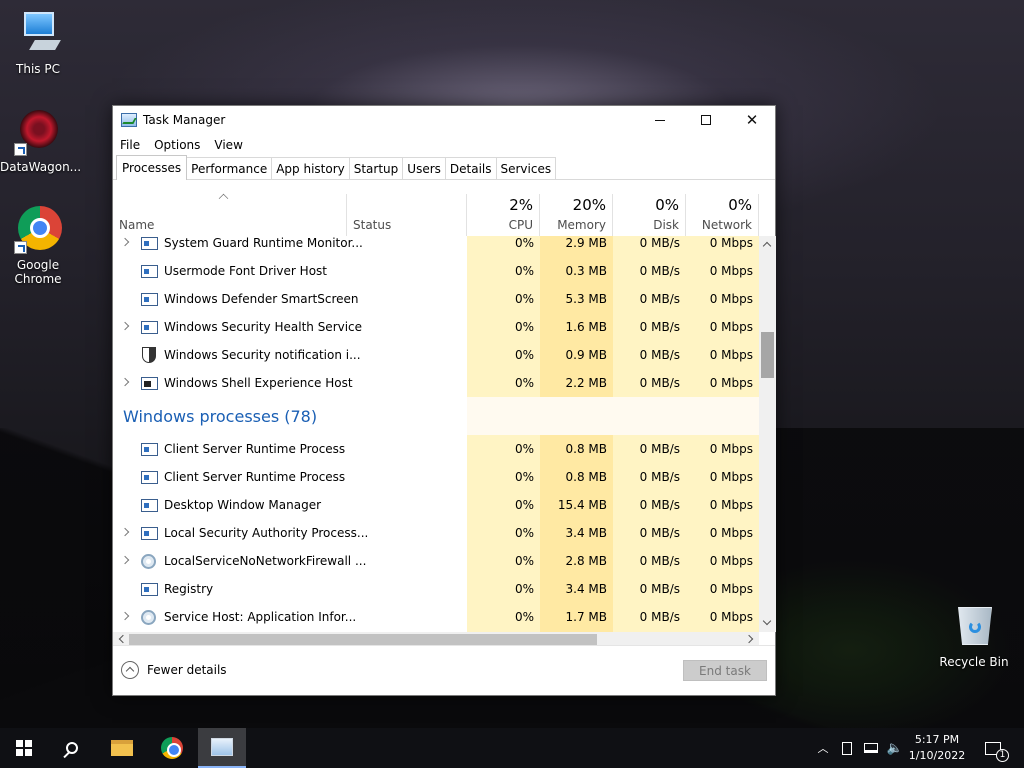 The height and width of the screenshot is (768, 1024). I want to click on scroll-up-icon, so click(767, 246).